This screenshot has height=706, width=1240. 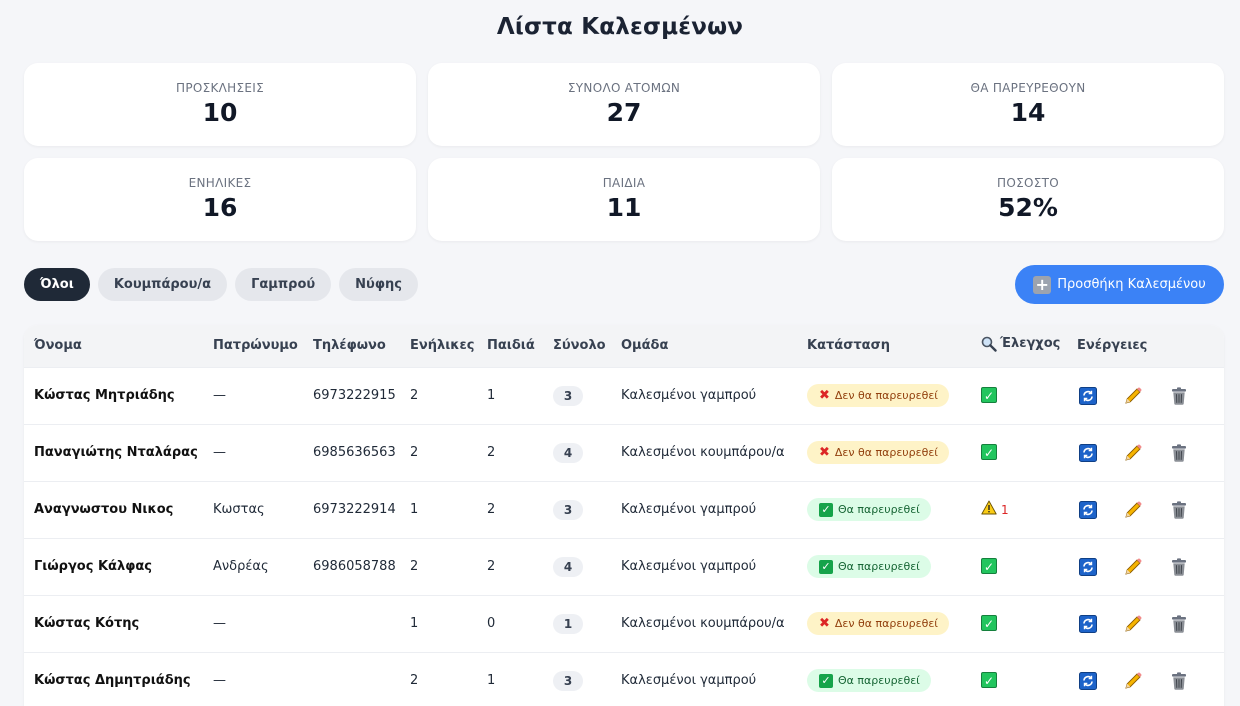 I want to click on cell-group: Καλεσμένοι κουμπάρου/α, so click(x=703, y=623).